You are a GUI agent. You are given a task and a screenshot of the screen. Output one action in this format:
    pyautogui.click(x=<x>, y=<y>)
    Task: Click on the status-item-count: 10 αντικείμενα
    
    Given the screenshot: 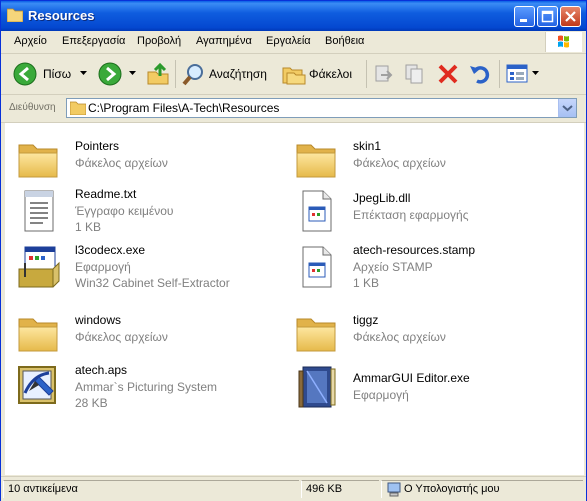 What is the action you would take?
    pyautogui.click(x=43, y=489)
    